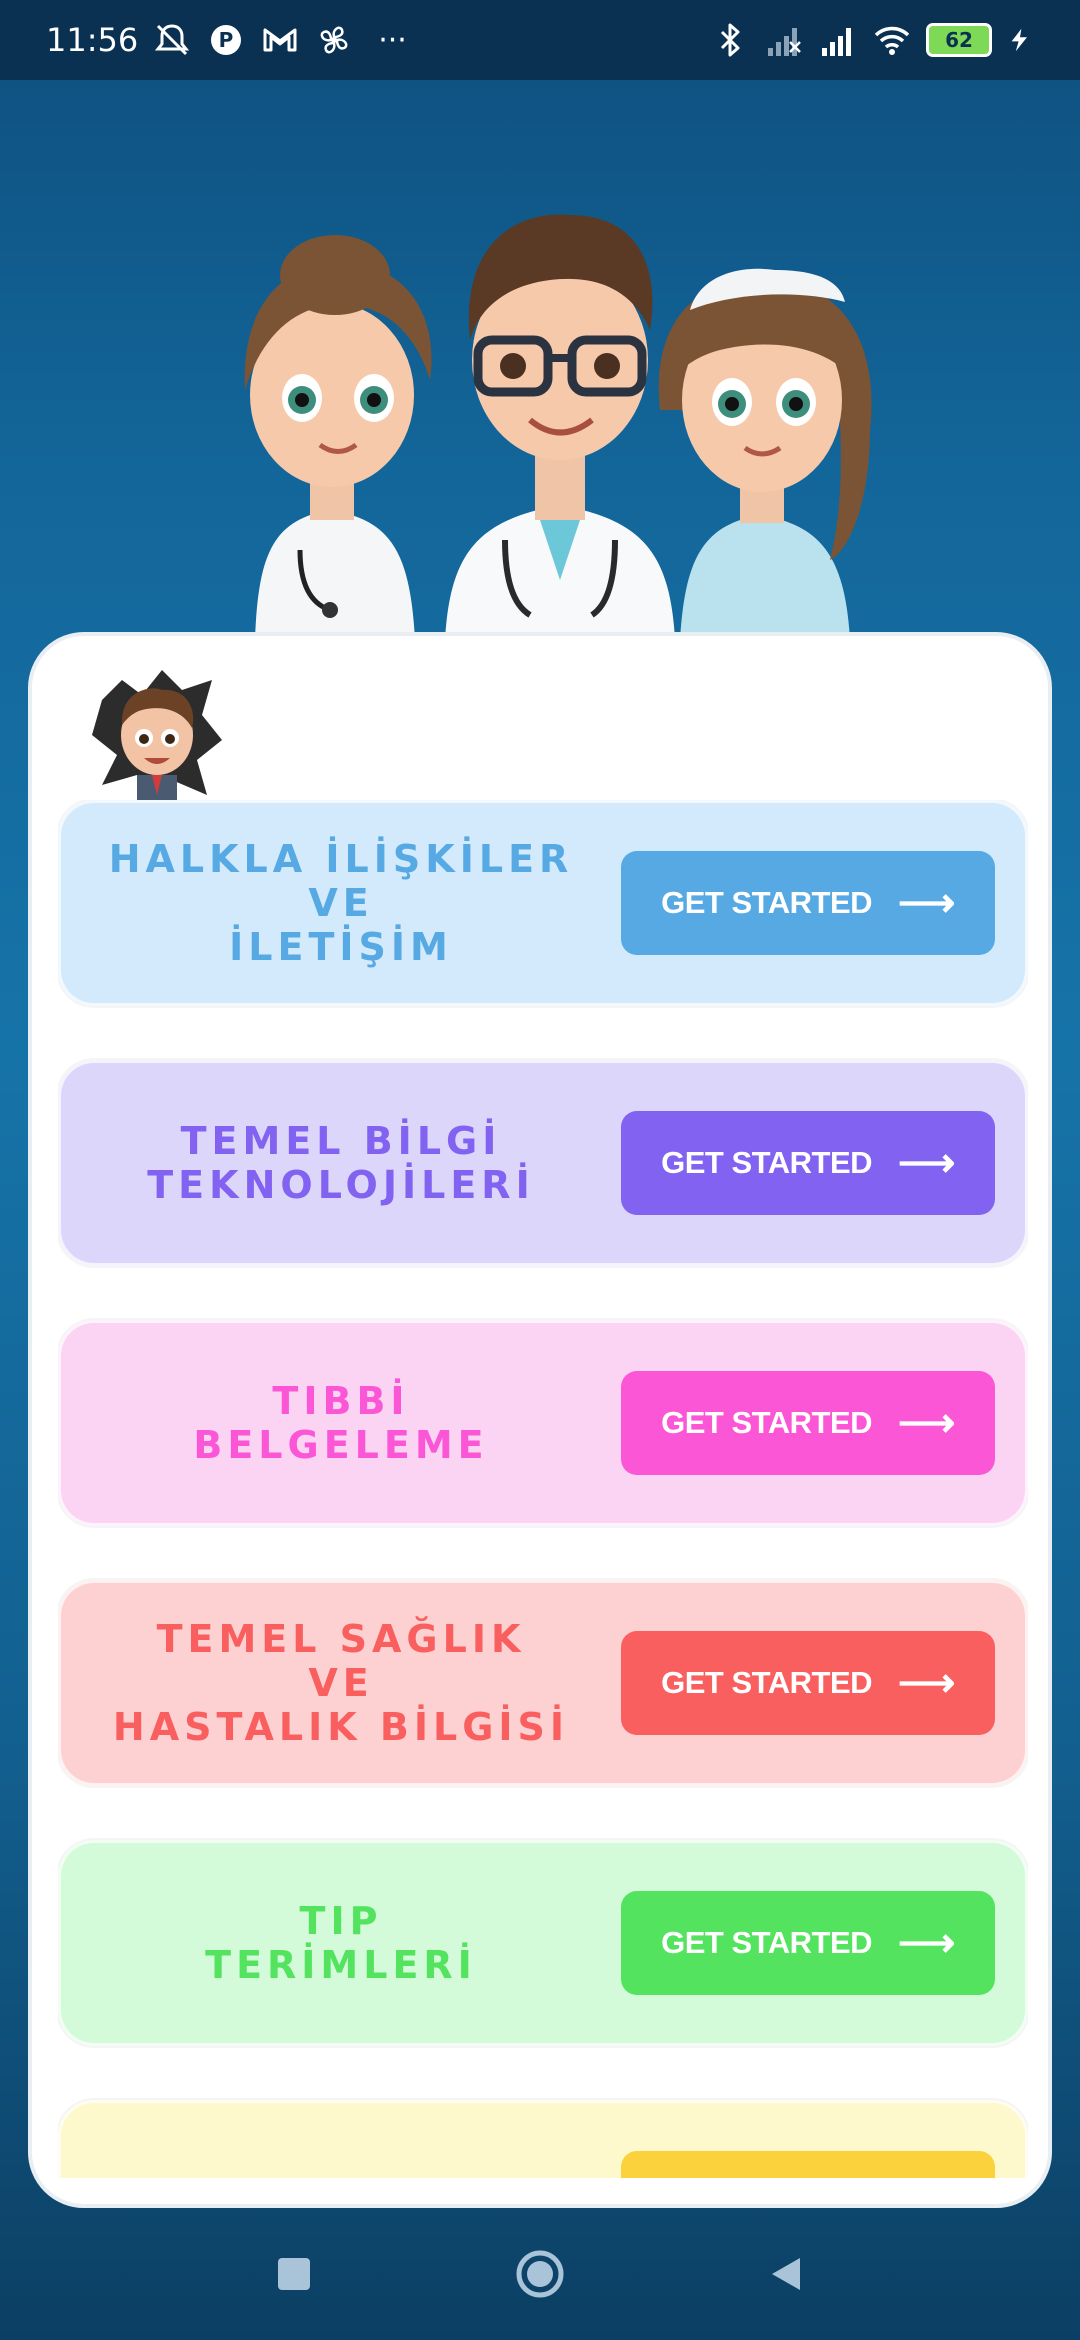  I want to click on bell-off-icon, so click(172, 40).